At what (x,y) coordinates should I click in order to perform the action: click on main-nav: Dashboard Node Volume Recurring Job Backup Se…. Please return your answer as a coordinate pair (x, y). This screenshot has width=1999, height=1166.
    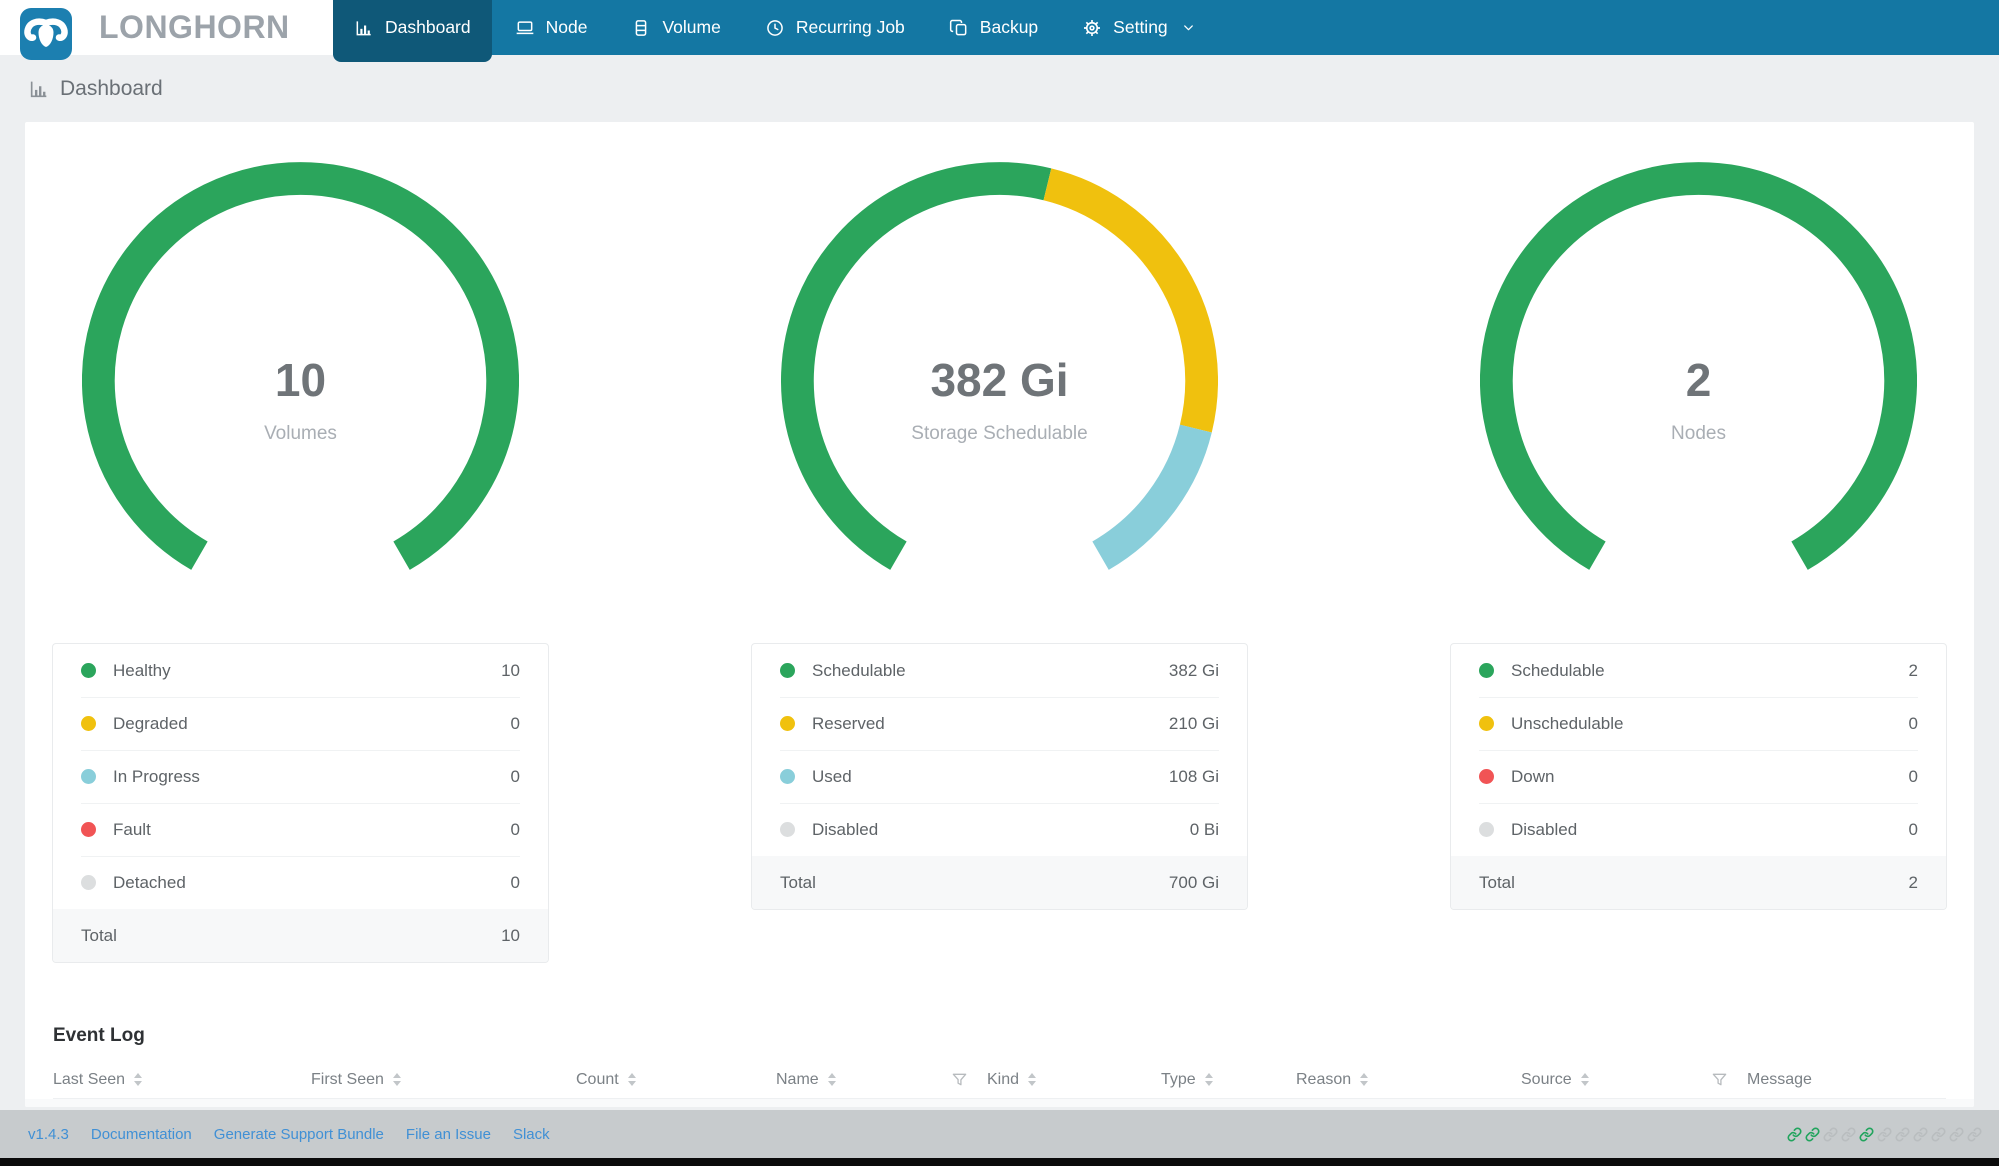
    Looking at the image, I should click on (776, 31).